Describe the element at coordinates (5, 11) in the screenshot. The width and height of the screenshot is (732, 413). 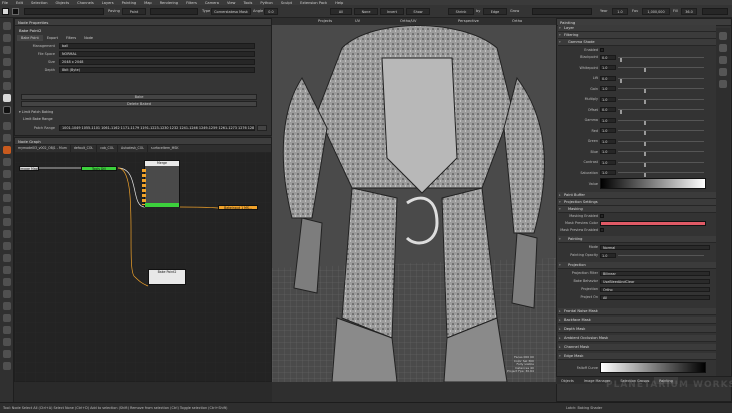
I see `color-swatch-fg` at that location.